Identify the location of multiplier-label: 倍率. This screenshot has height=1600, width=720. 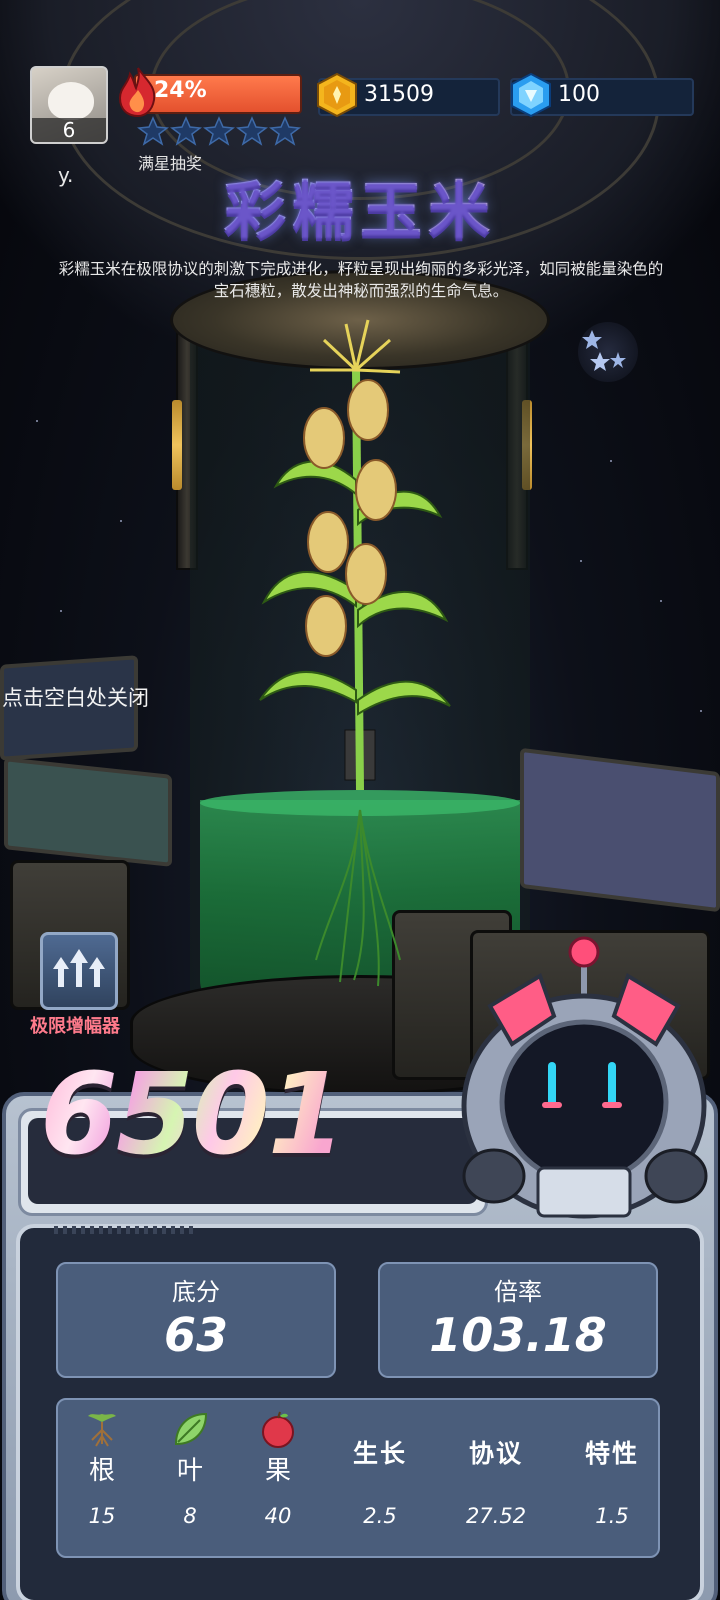
(518, 1292).